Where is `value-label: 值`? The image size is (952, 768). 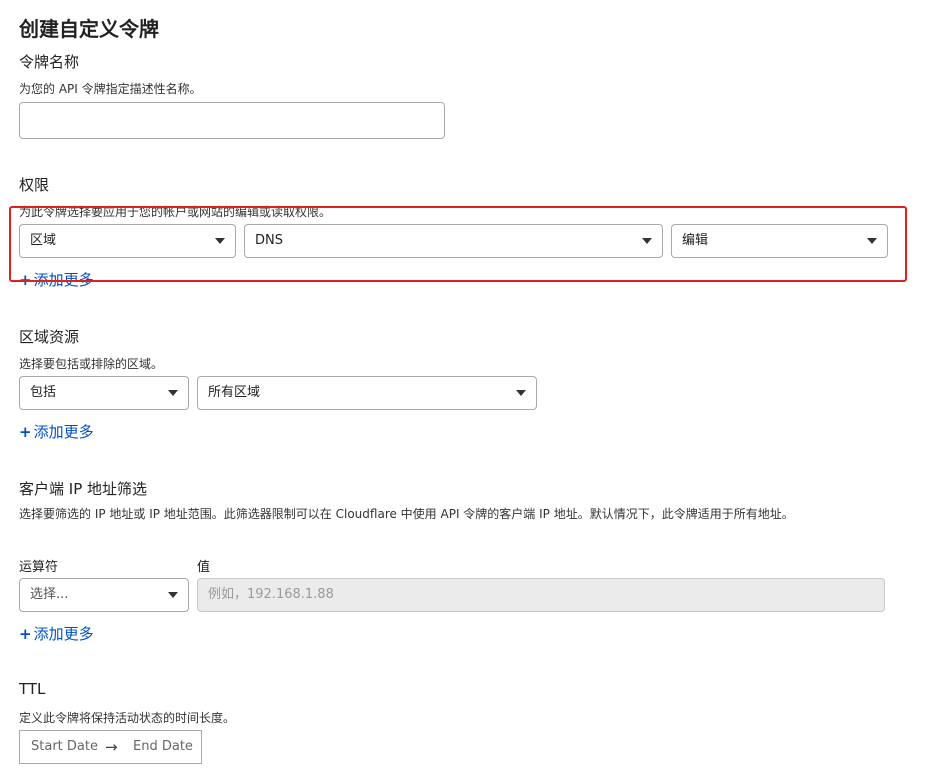
value-label: 值 is located at coordinates (204, 567).